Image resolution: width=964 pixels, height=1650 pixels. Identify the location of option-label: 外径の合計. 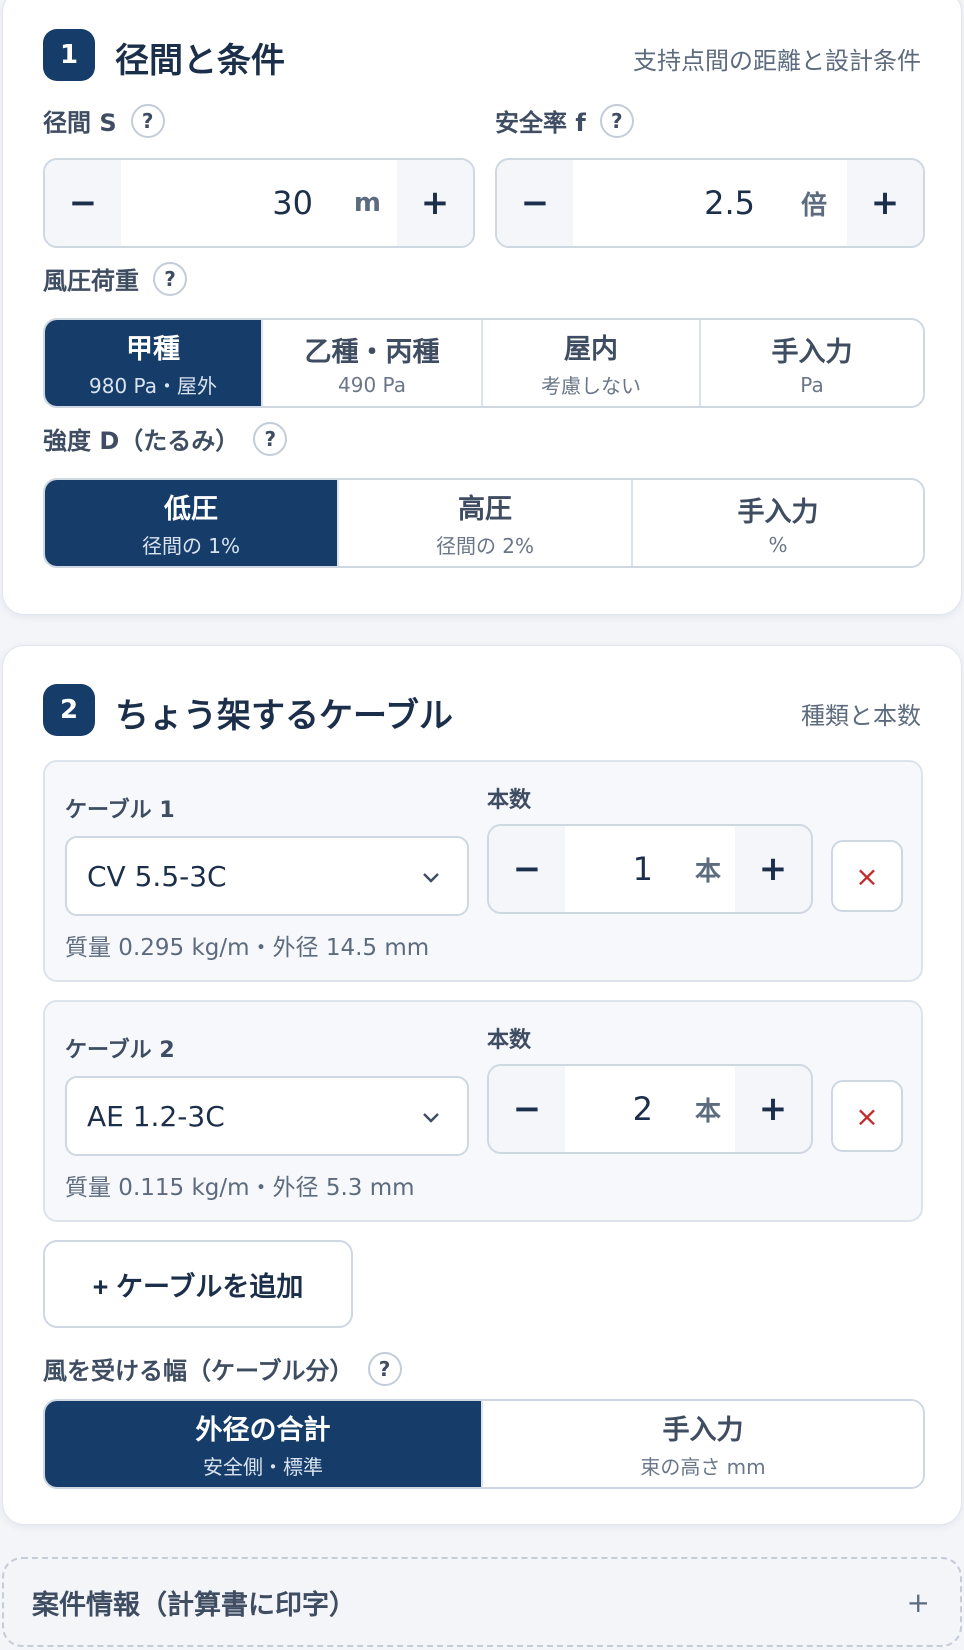
(263, 1430).